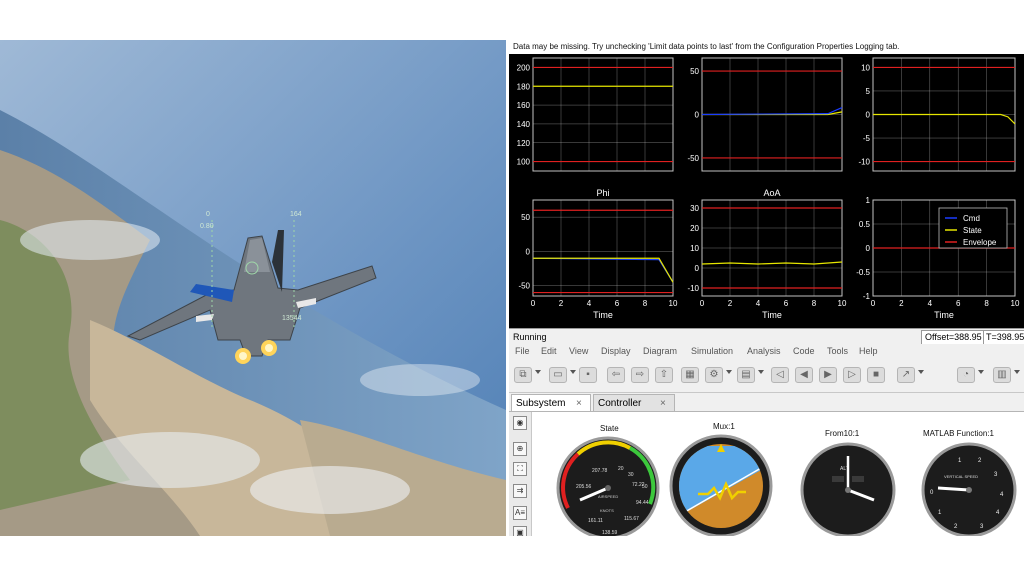  What do you see at coordinates (631, 475) in the screenshot?
I see `gauge-readout: 30` at bounding box center [631, 475].